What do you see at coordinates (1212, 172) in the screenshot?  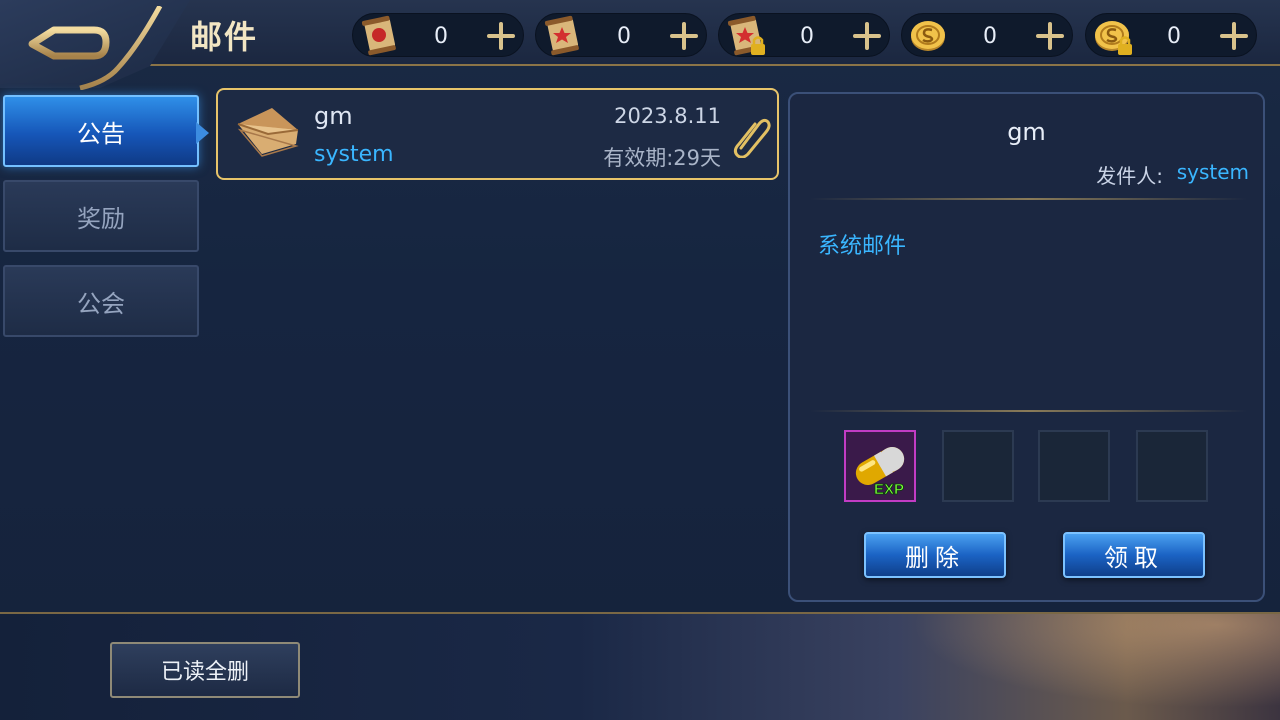 I see `sender-name: system` at bounding box center [1212, 172].